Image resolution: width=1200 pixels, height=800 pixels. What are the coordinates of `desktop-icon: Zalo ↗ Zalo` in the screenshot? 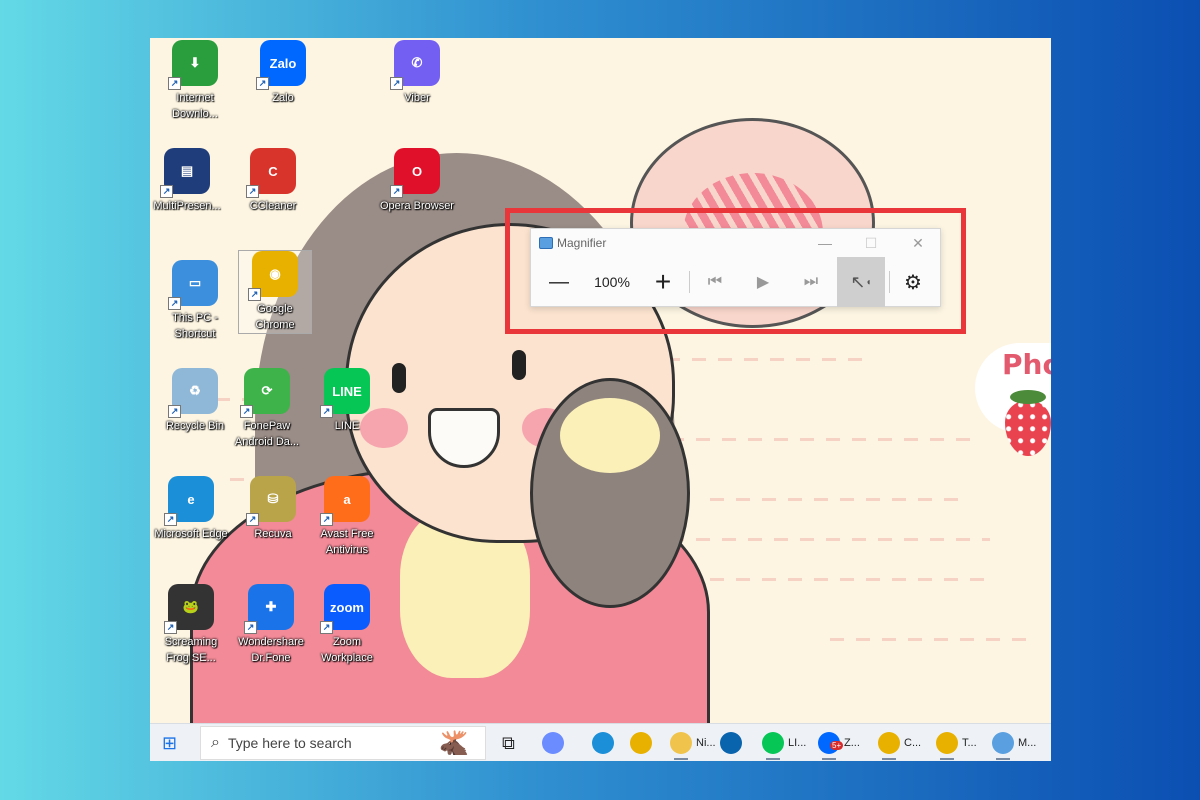 It's located at (283, 73).